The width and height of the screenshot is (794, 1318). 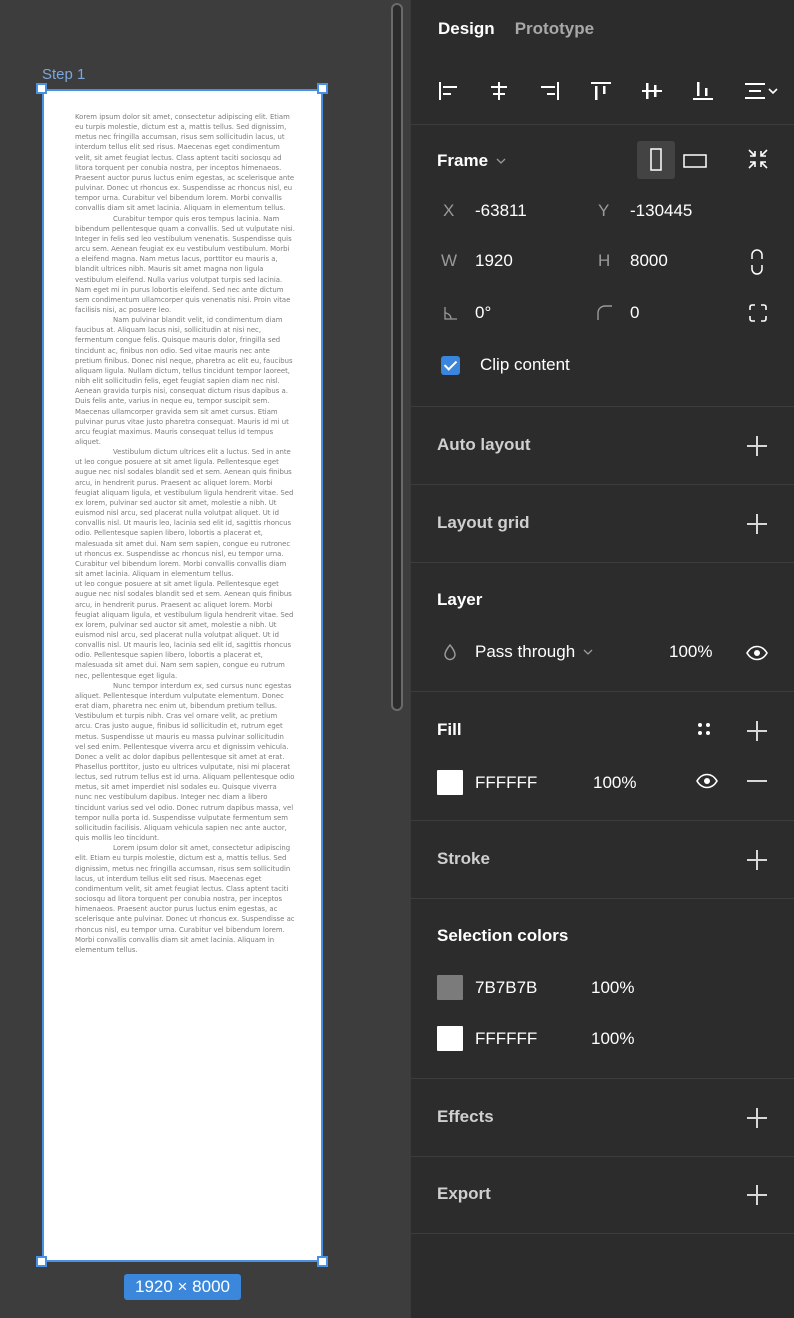 I want to click on h-input: 8000, so click(x=649, y=261).